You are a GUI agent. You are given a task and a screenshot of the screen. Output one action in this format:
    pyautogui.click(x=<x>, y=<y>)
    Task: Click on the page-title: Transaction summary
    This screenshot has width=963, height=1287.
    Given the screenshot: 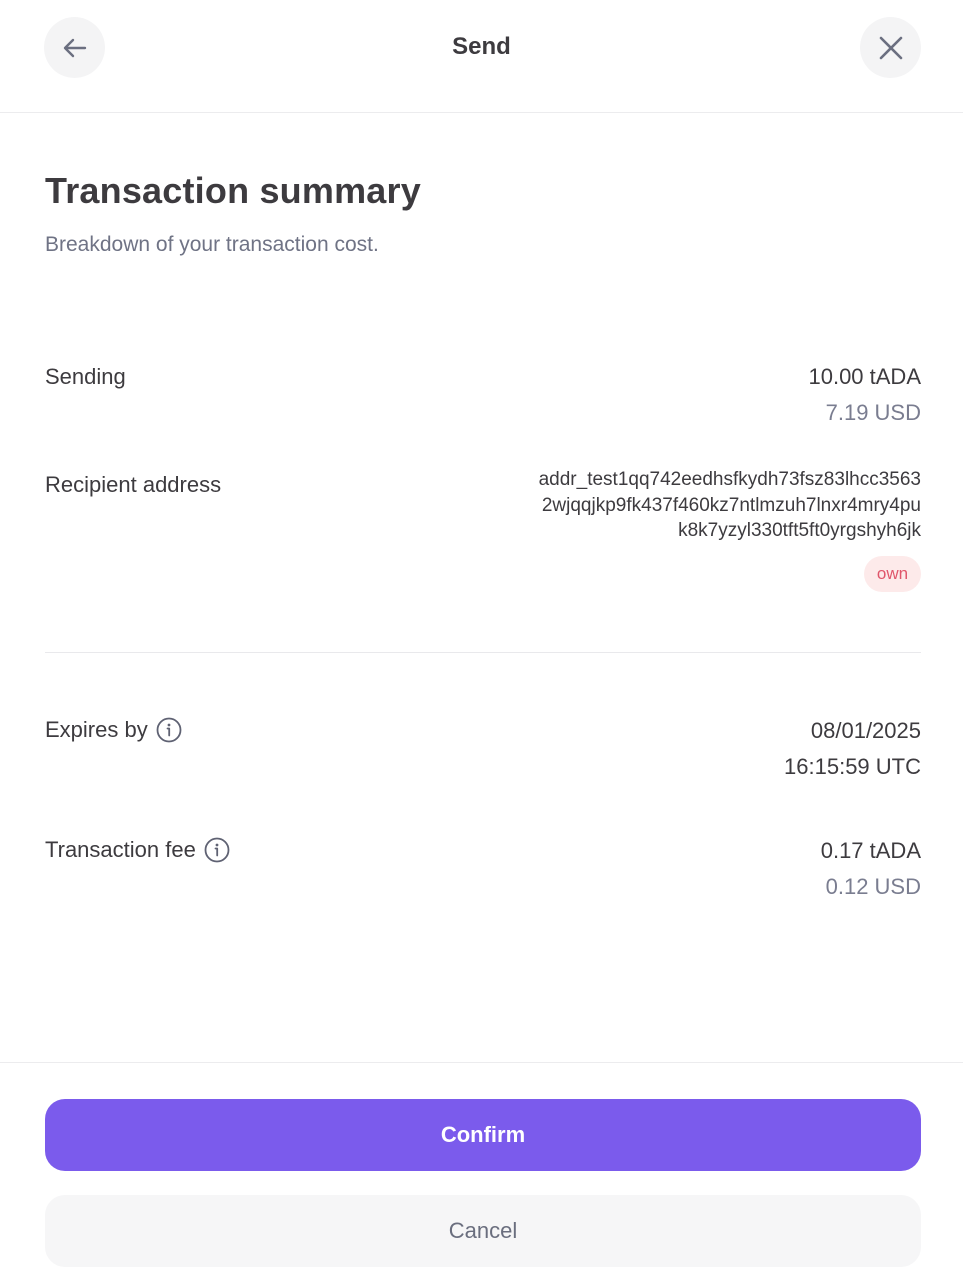 What is the action you would take?
    pyautogui.click(x=233, y=190)
    